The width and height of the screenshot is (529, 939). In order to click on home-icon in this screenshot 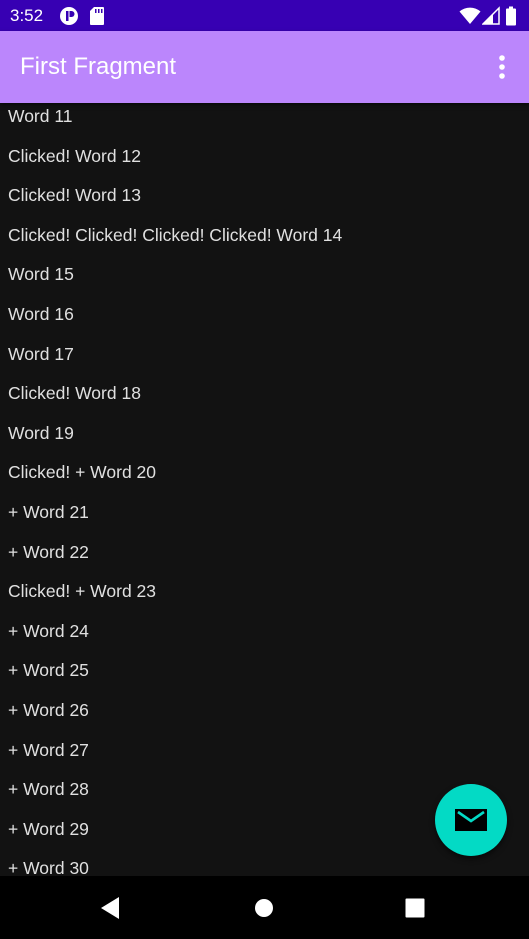, I will do `click(264, 908)`.